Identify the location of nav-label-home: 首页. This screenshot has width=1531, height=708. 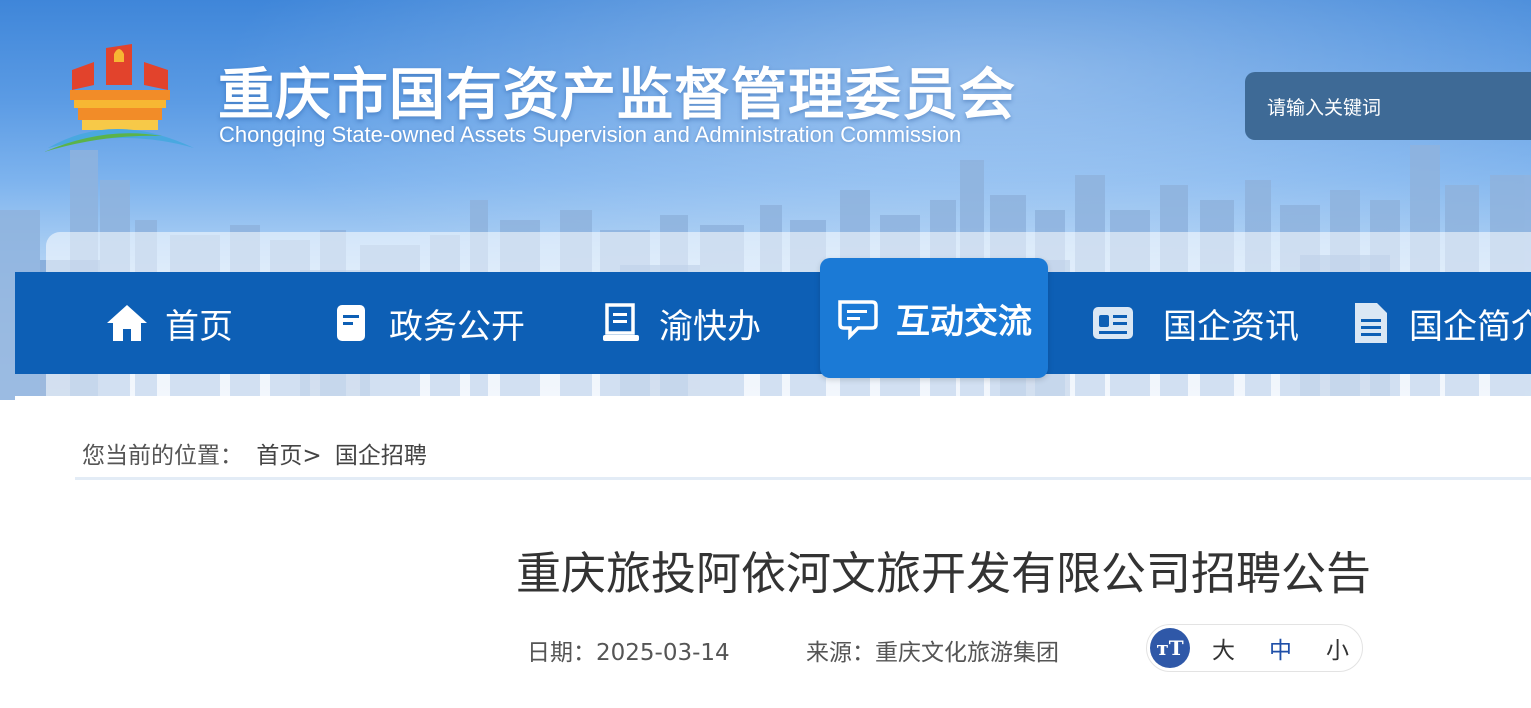
(199, 326).